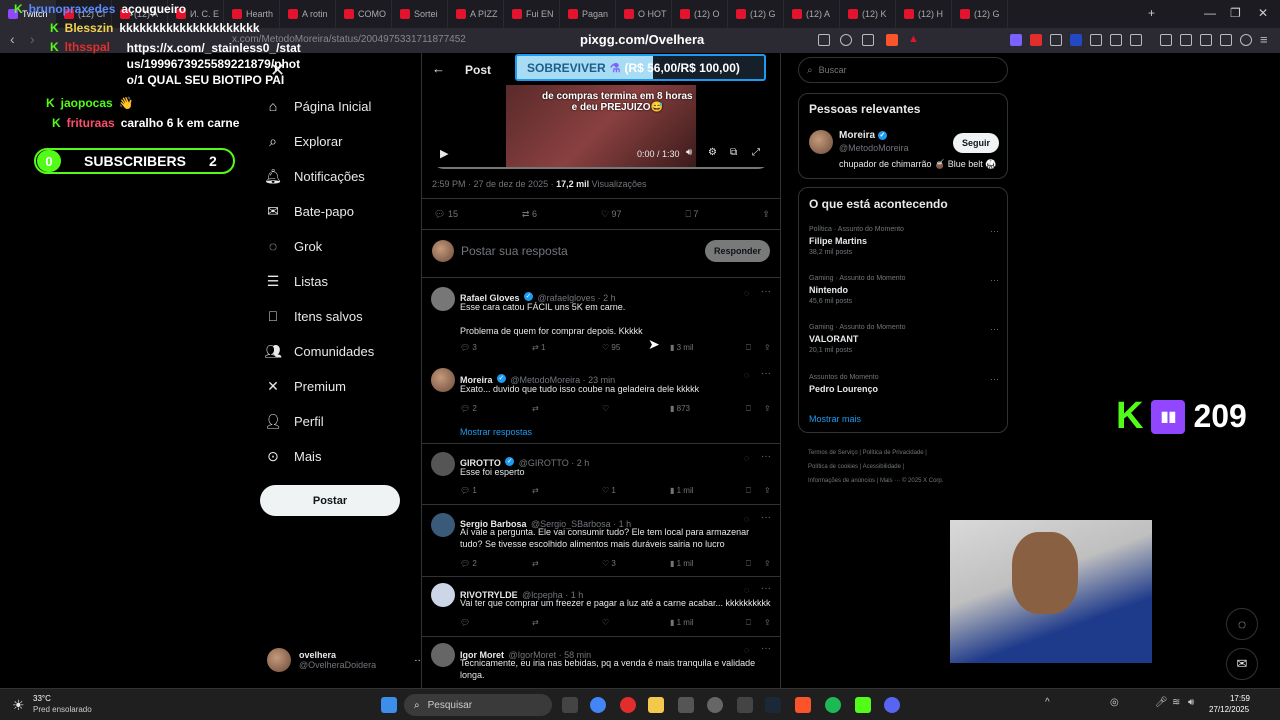 The width and height of the screenshot is (1280, 720). What do you see at coordinates (319, 351) in the screenshot?
I see `nav-communities: 👥︎ Comunidades` at bounding box center [319, 351].